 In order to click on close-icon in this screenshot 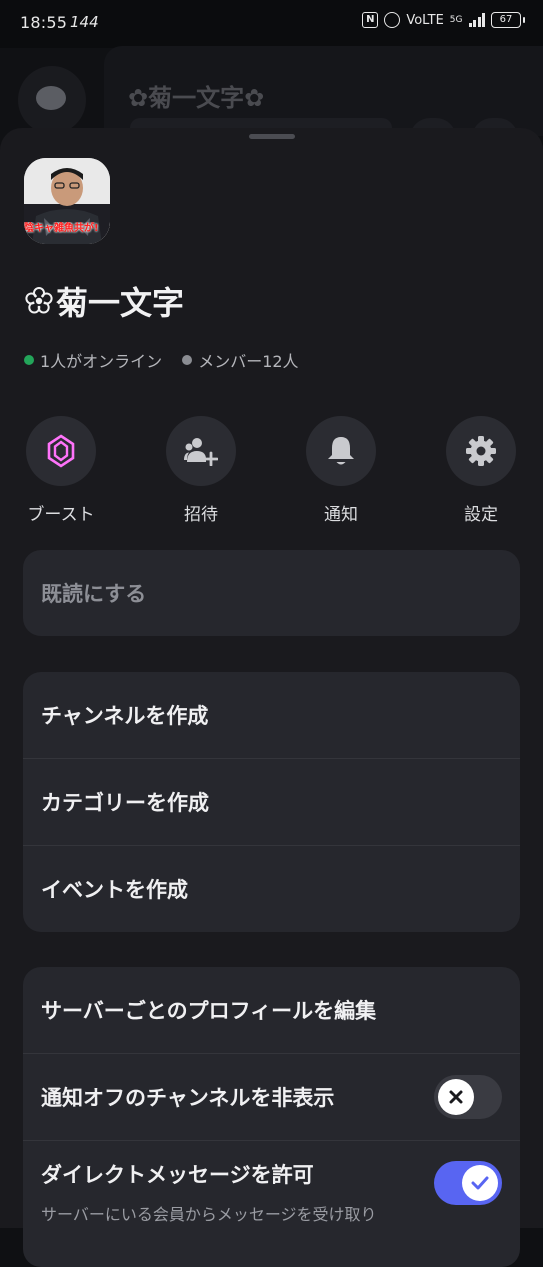, I will do `click(456, 1097)`.